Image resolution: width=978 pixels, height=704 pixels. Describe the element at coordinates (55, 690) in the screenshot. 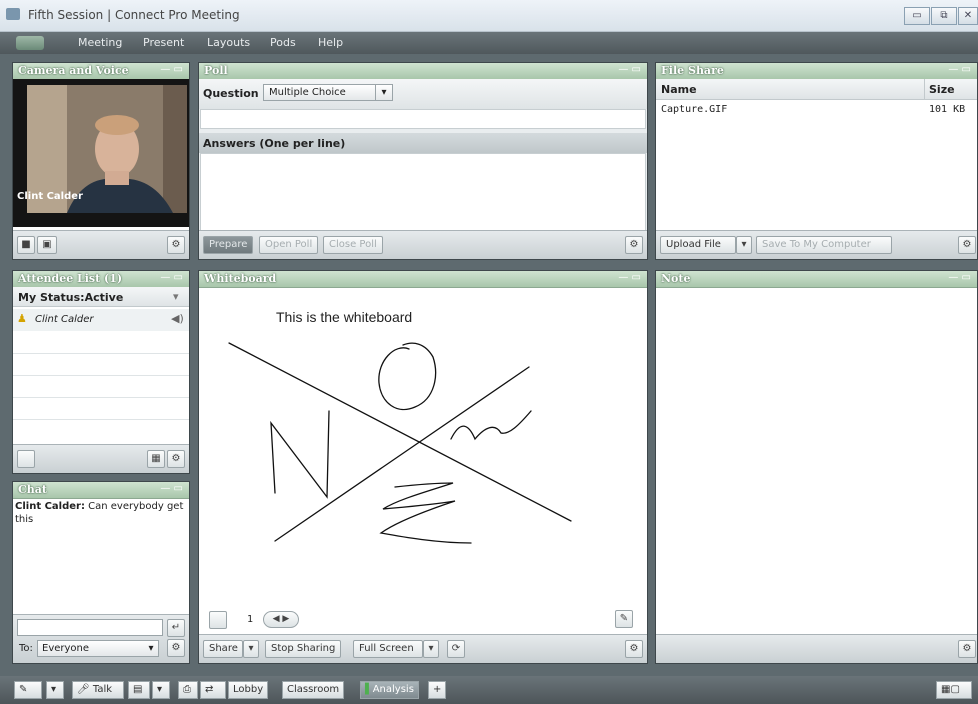

I see `status-chevron-down-icon: ▾` at that location.